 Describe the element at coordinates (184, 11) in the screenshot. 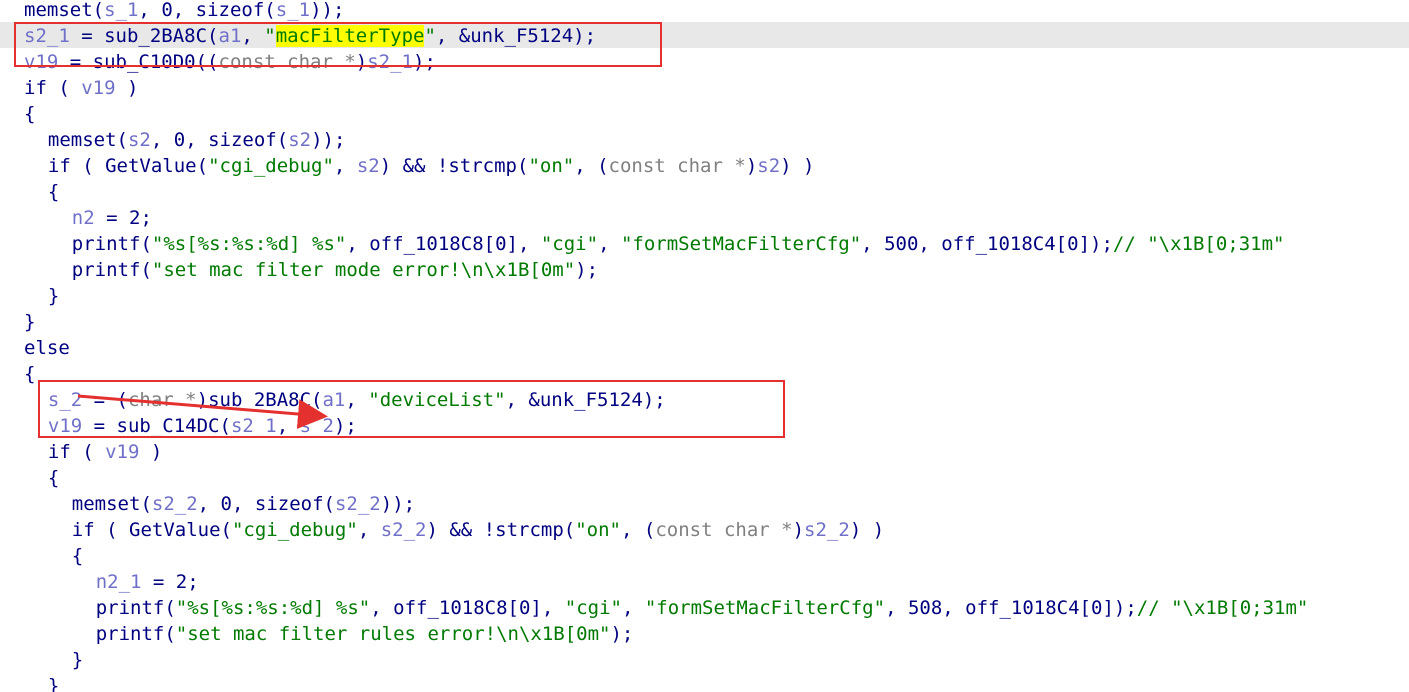

I see `code-line: memset(s_1, 0, sizeof(s_1));` at that location.